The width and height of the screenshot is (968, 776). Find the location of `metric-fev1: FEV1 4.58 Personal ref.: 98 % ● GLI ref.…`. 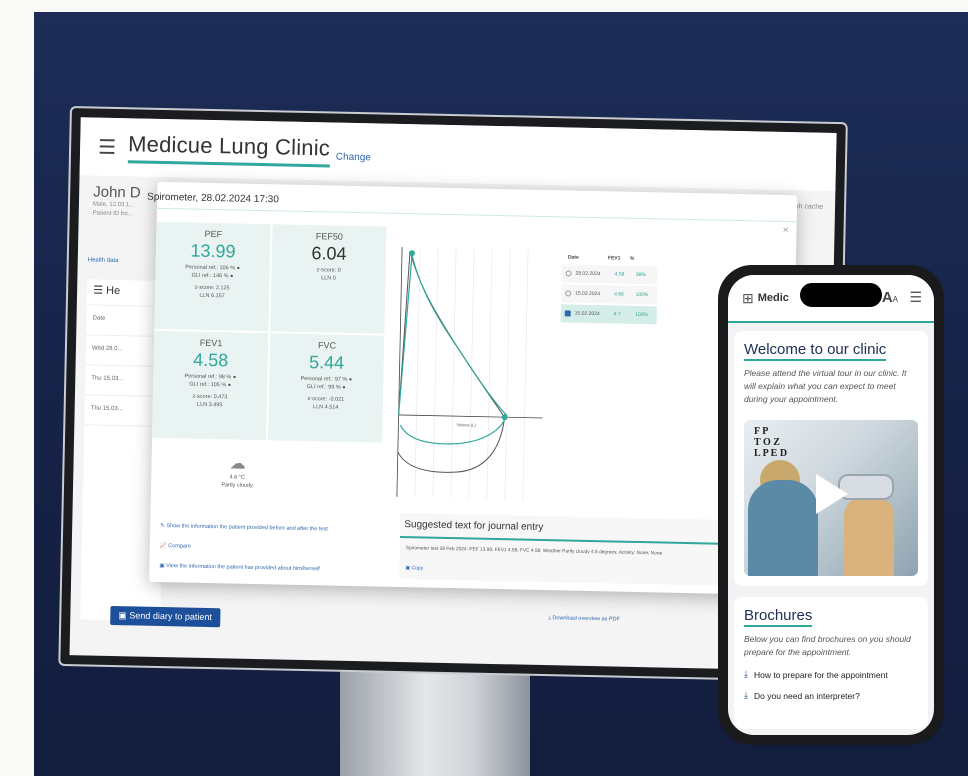

metric-fev1: FEV1 4.58 Personal ref.: 98 % ● GLI ref.… is located at coordinates (210, 385).